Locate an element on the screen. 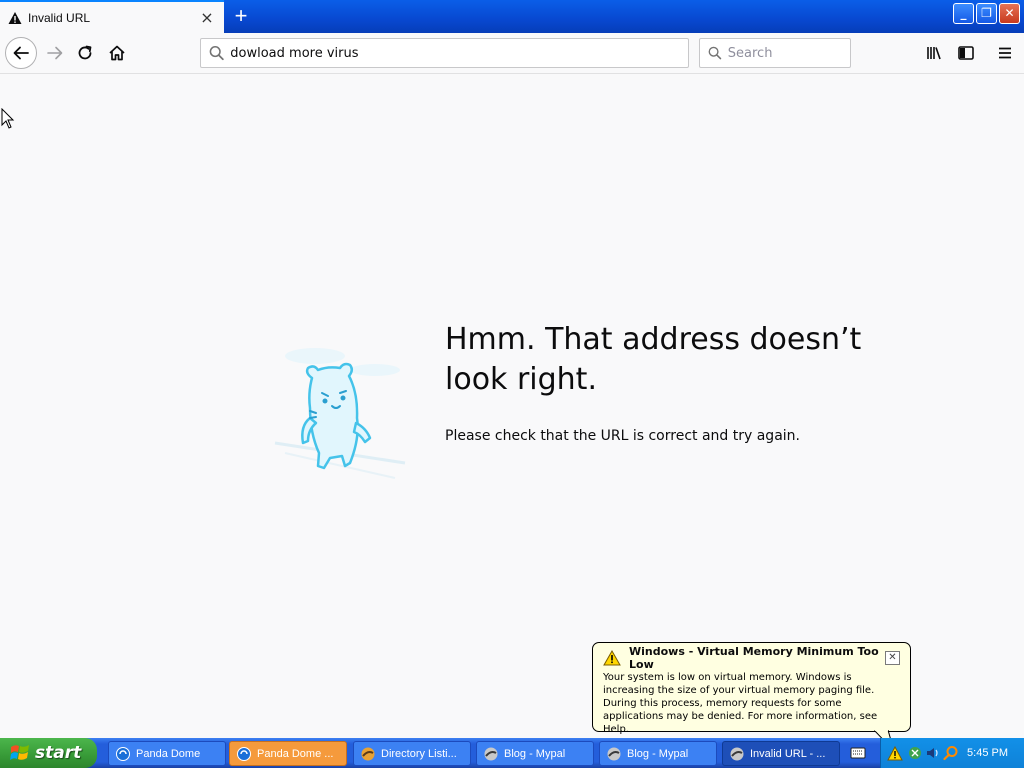  back-button is located at coordinates (21, 53).